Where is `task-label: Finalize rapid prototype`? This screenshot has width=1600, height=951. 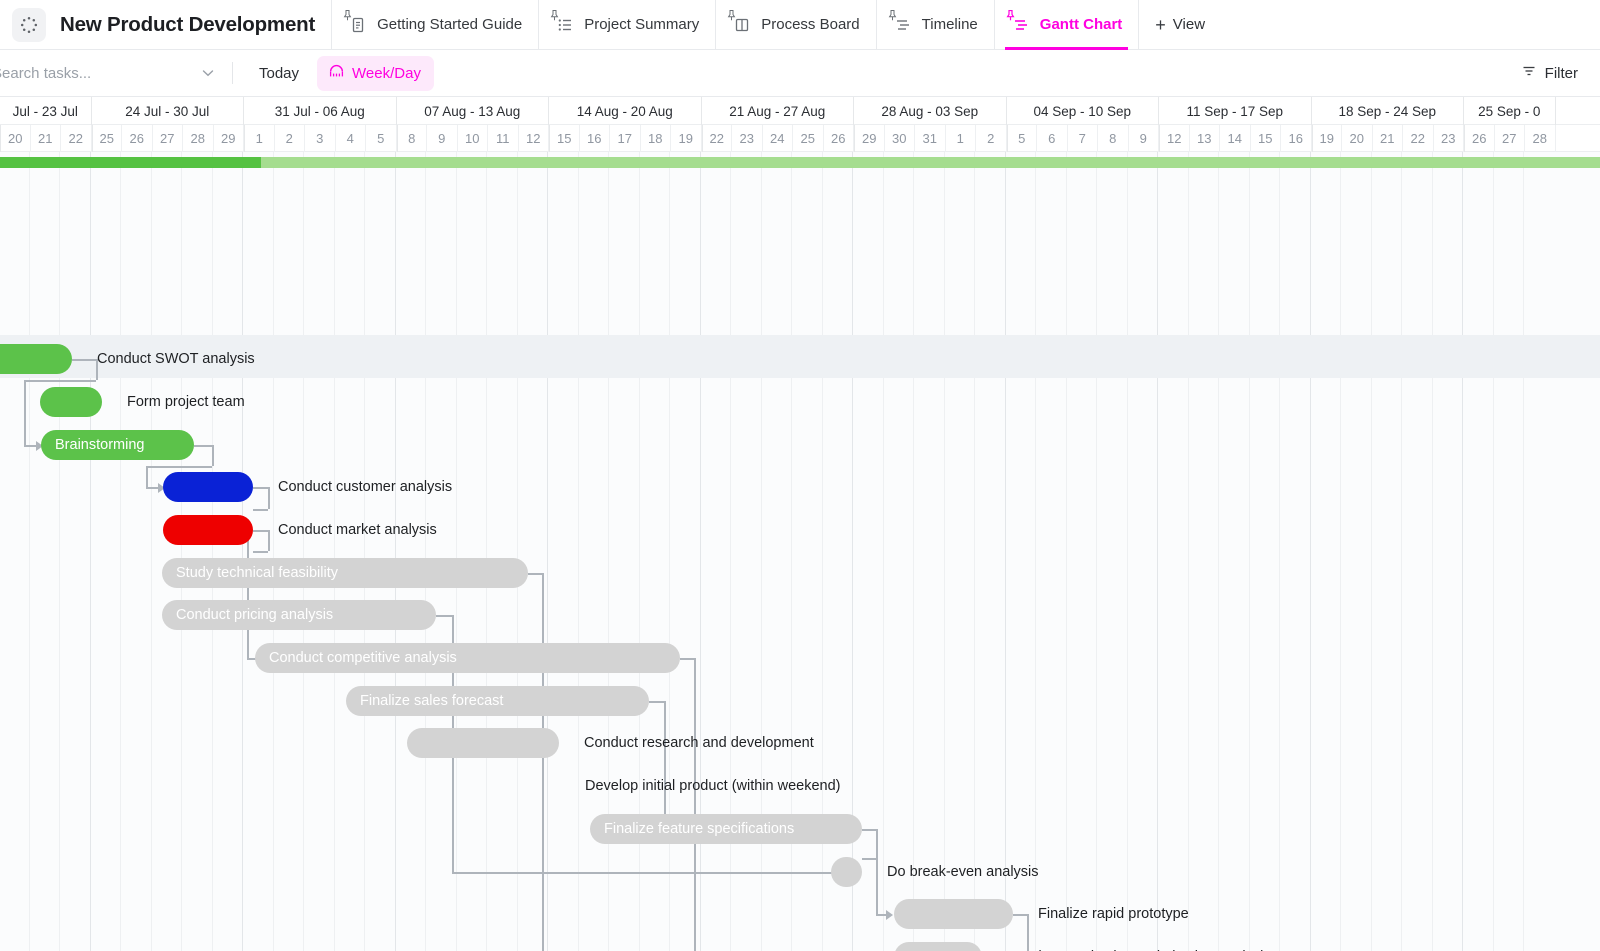
task-label: Finalize rapid prototype is located at coordinates (1113, 914).